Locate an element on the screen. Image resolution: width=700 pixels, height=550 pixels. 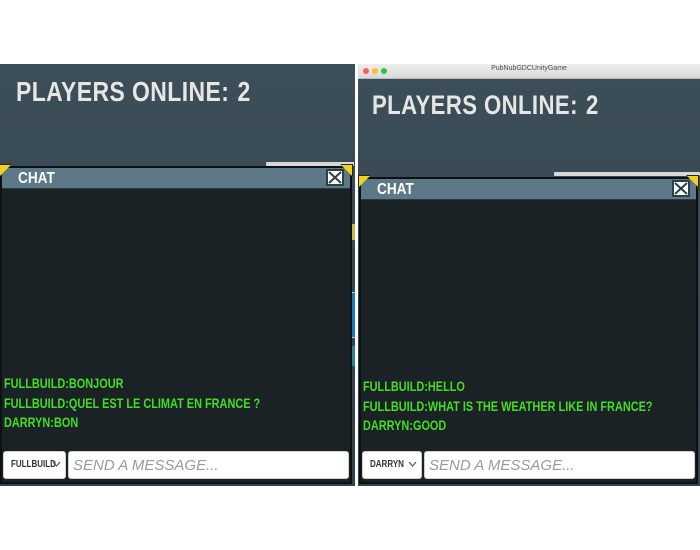
user-select-value: FULLBUILD is located at coordinates (33, 464).